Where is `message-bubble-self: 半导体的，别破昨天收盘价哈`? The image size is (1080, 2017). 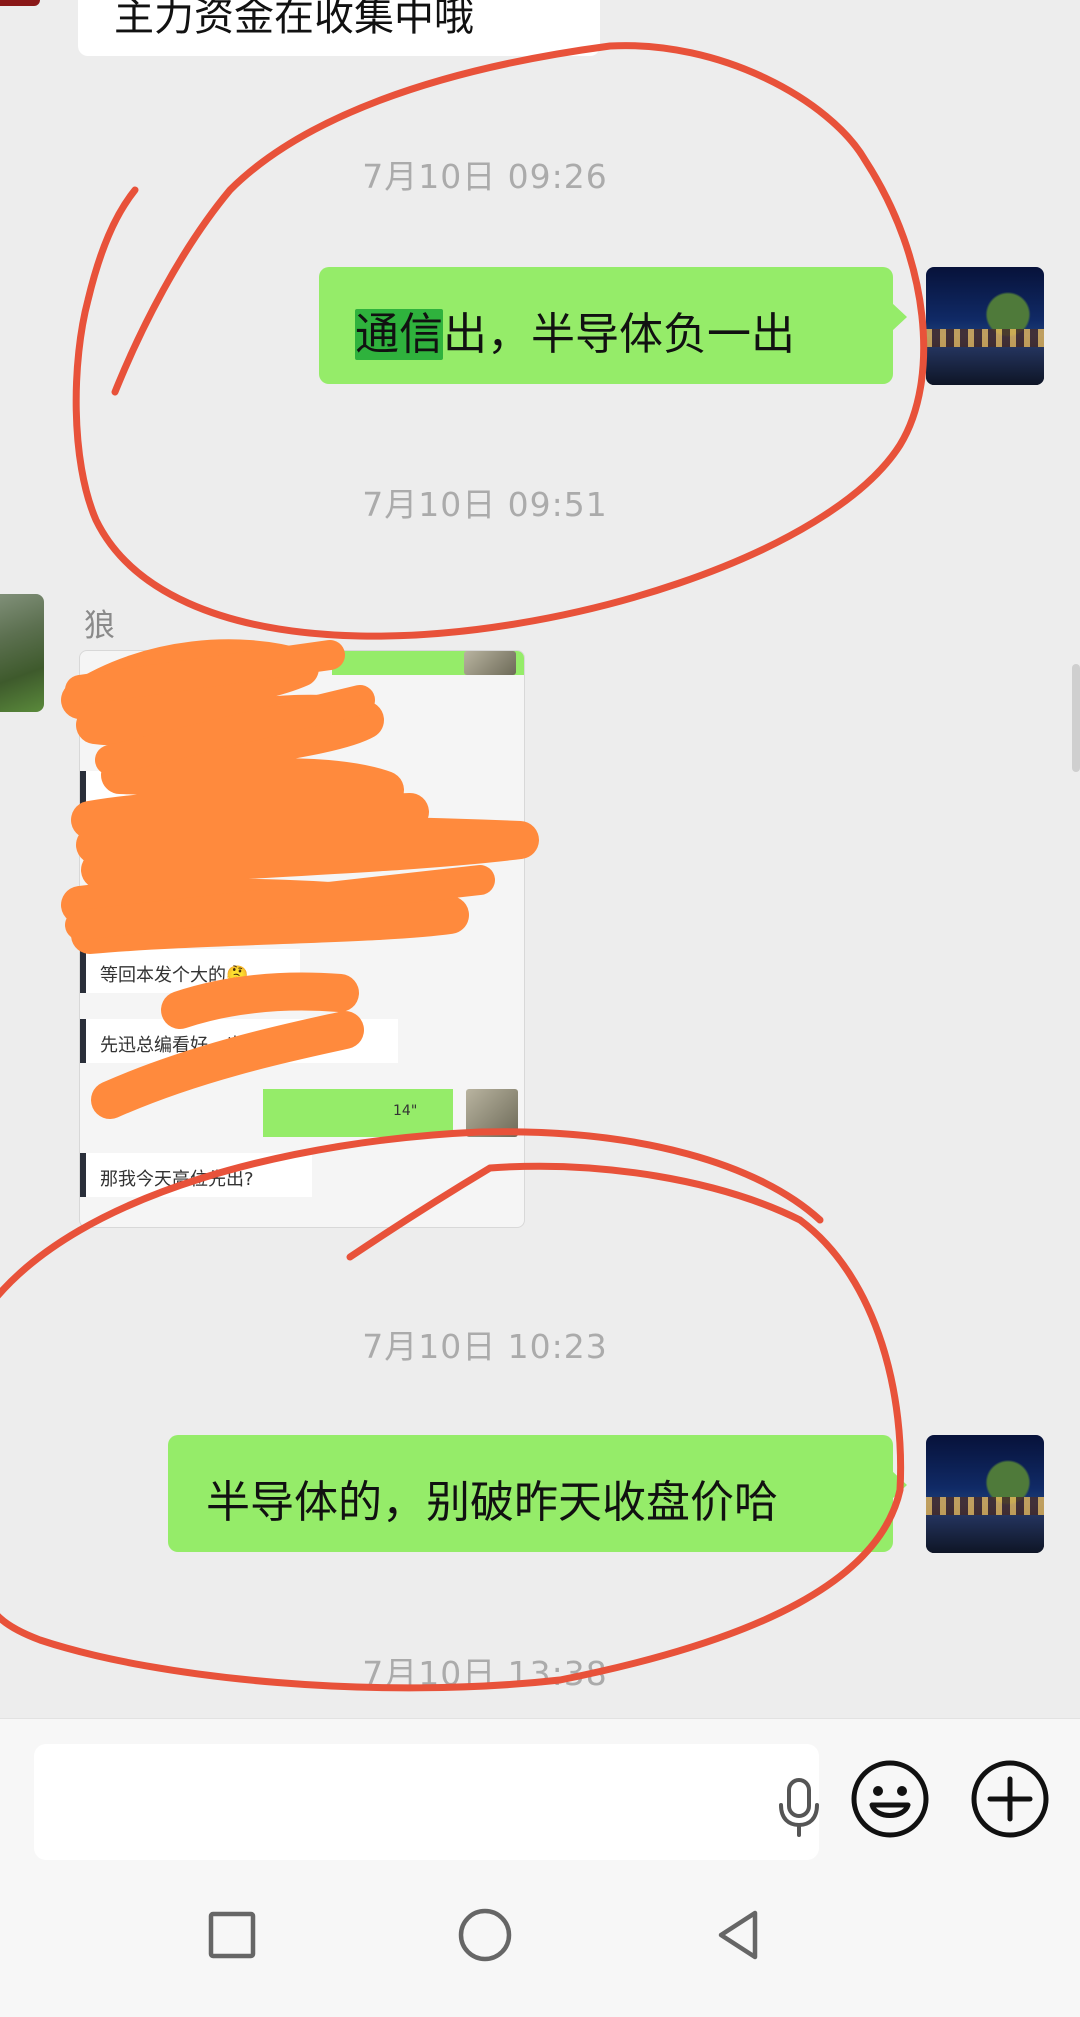 message-bubble-self: 半导体的，别破昨天收盘价哈 is located at coordinates (537, 1493).